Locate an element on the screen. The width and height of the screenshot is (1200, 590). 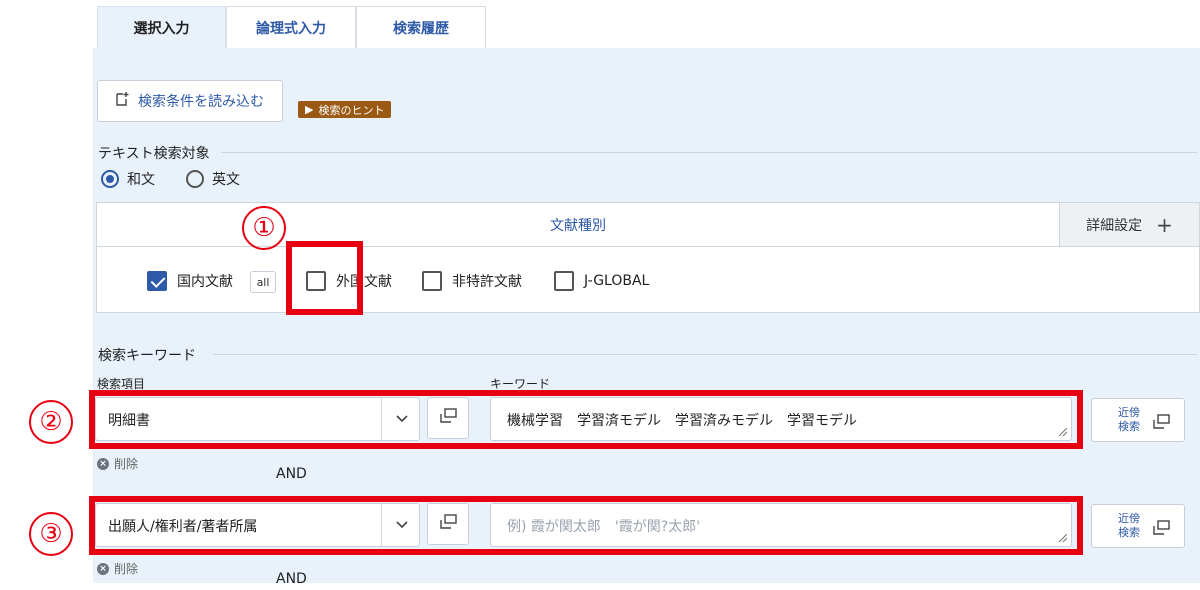
annotation-number-1: ① is located at coordinates (264, 228).